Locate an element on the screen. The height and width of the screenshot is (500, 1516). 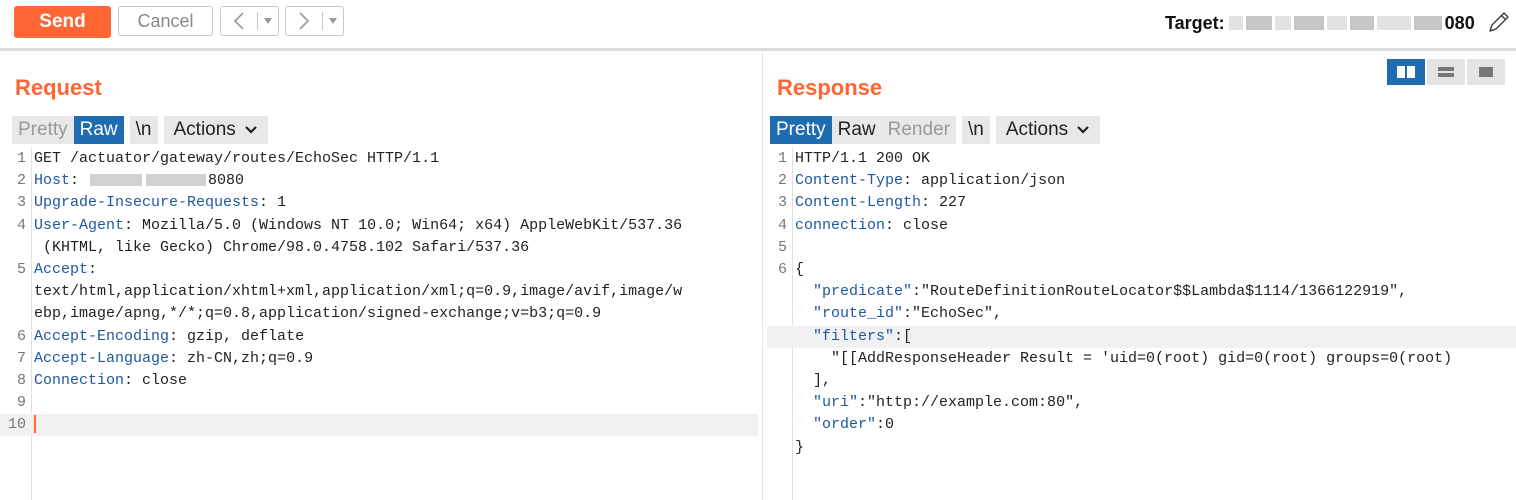
forward-history-dropdown is located at coordinates (333, 21).